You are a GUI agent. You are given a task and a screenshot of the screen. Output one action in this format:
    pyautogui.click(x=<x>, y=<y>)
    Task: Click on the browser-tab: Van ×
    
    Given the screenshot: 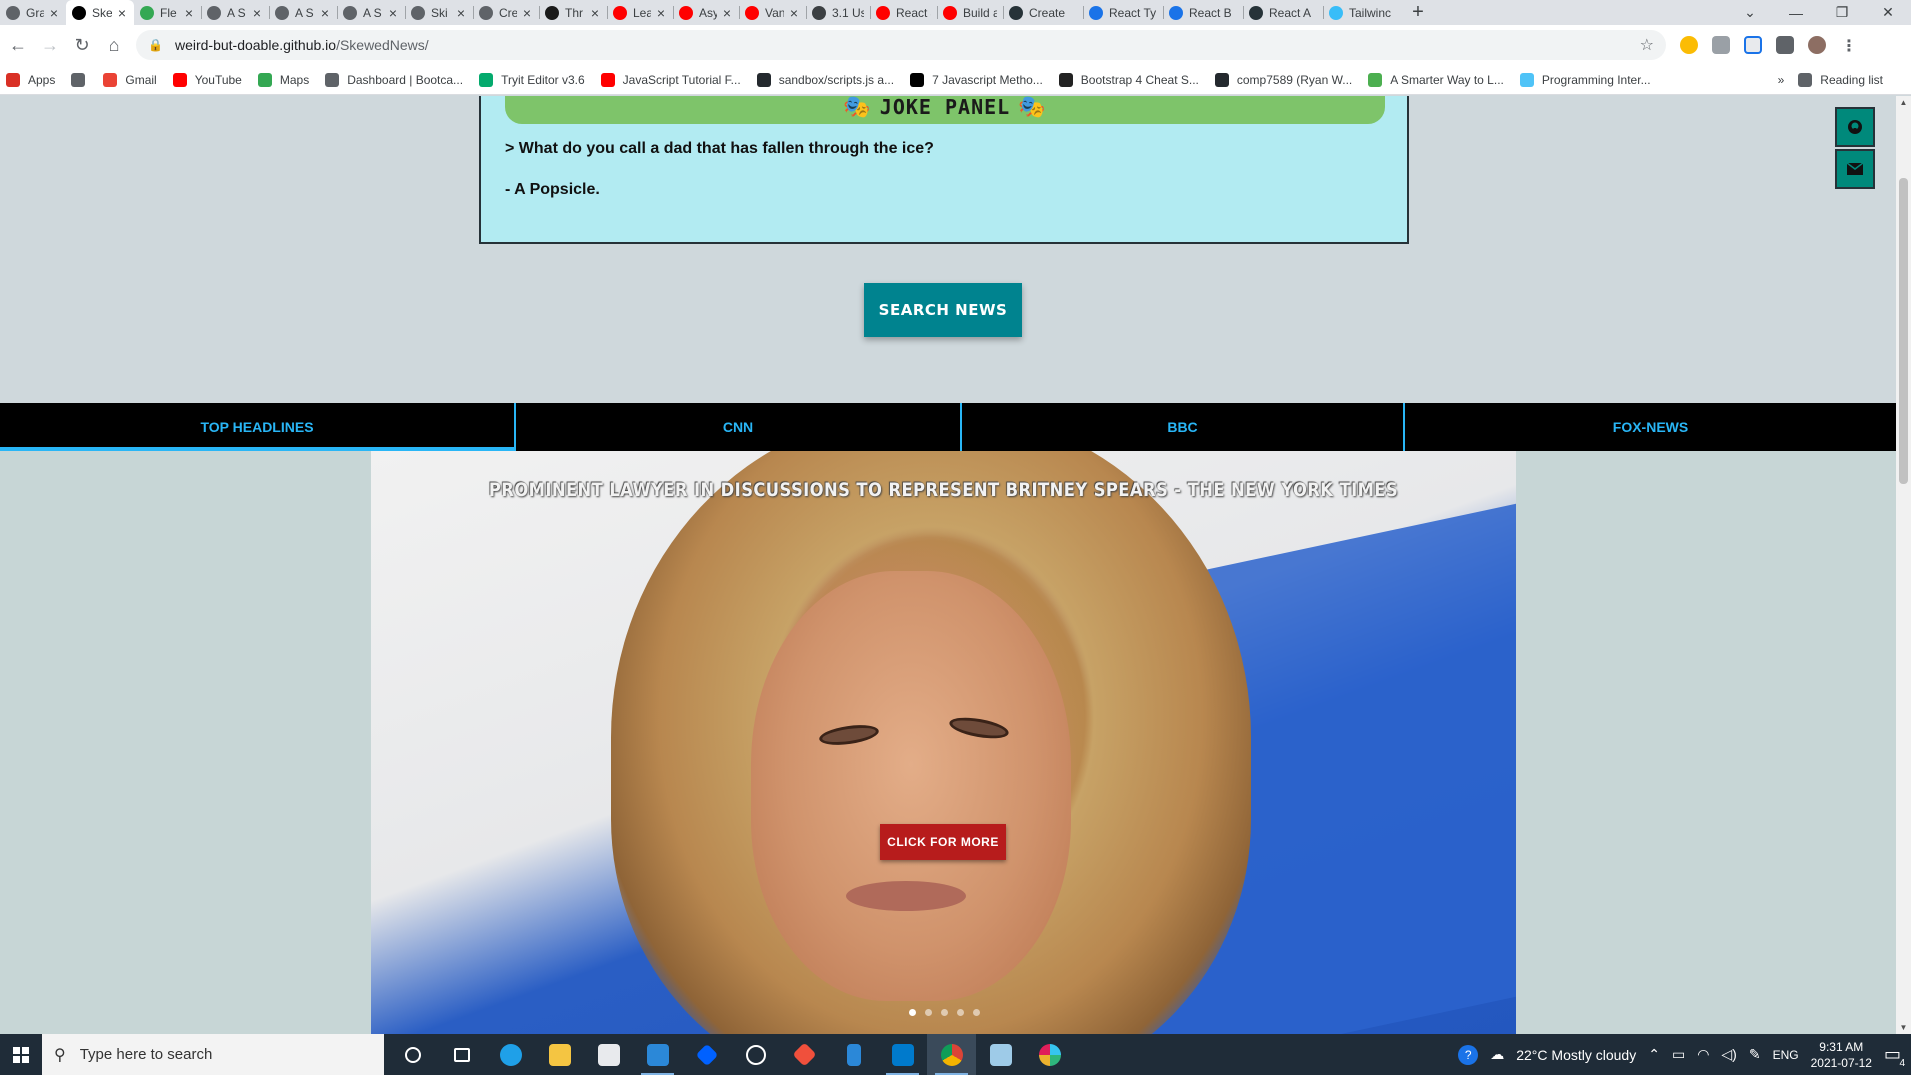 What is the action you would take?
    pyautogui.click(x=772, y=12)
    